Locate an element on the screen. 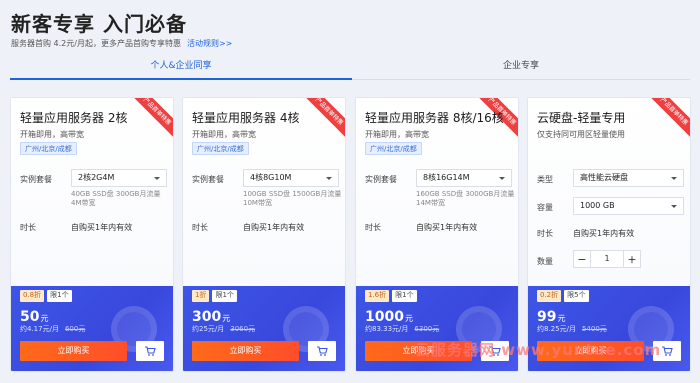 The image size is (700, 383). decrement-button: − is located at coordinates (582, 259).